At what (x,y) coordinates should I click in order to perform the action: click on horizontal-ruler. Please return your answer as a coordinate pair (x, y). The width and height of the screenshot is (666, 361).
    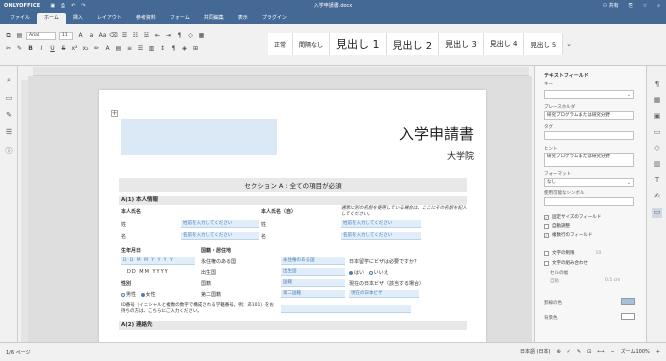
    Looking at the image, I should click on (281, 71).